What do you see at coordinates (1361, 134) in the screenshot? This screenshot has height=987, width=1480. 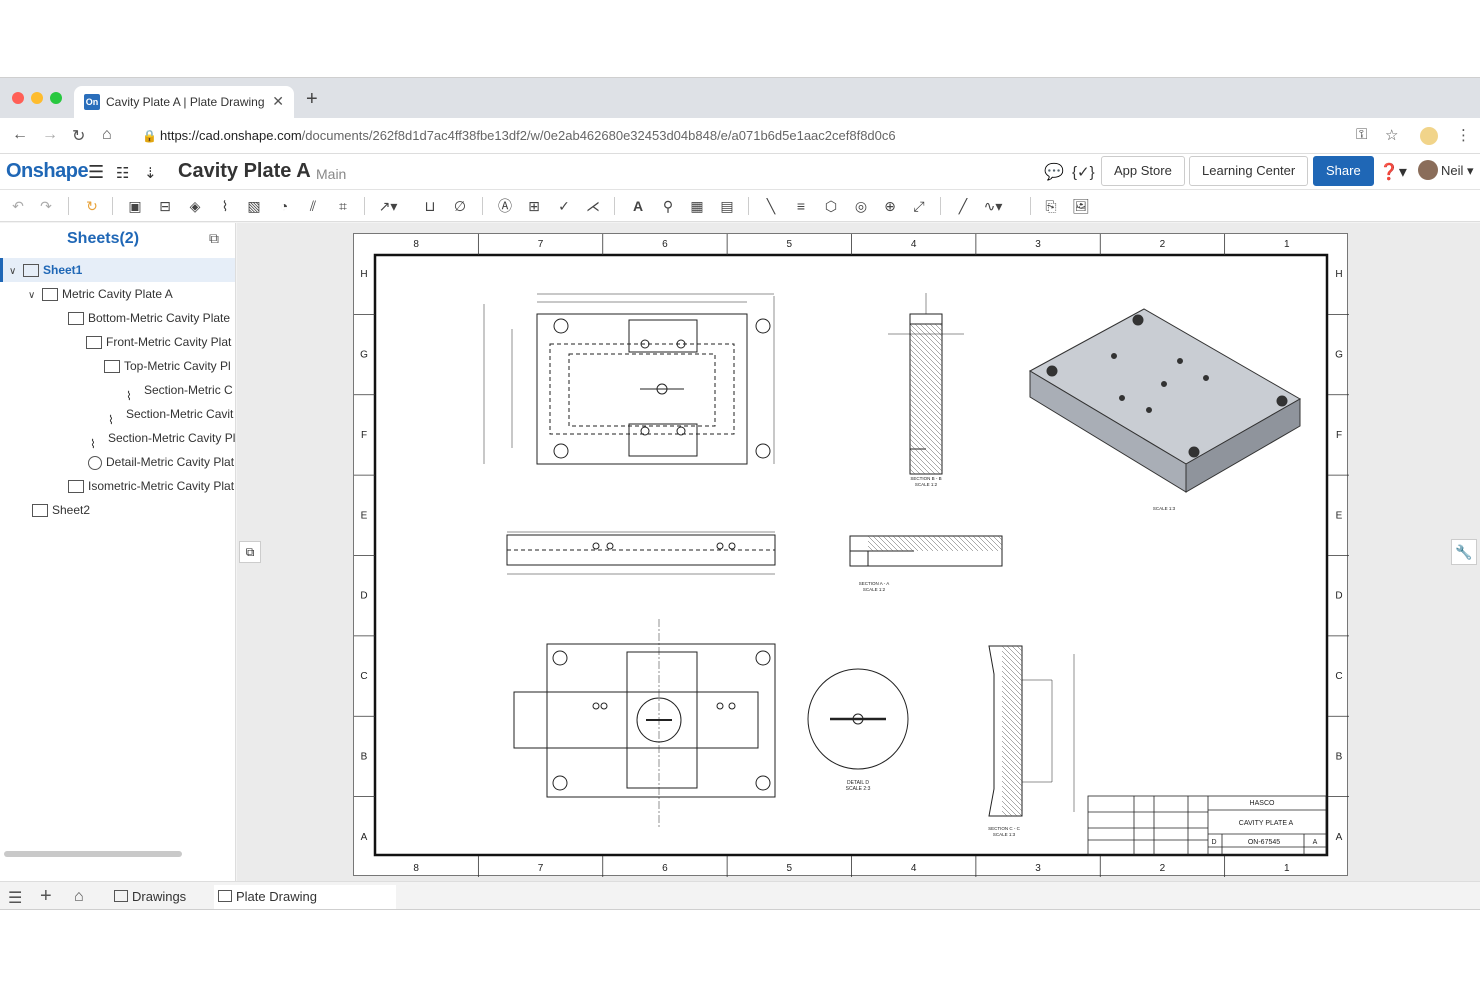 I see `key-icon: ⚿` at bounding box center [1361, 134].